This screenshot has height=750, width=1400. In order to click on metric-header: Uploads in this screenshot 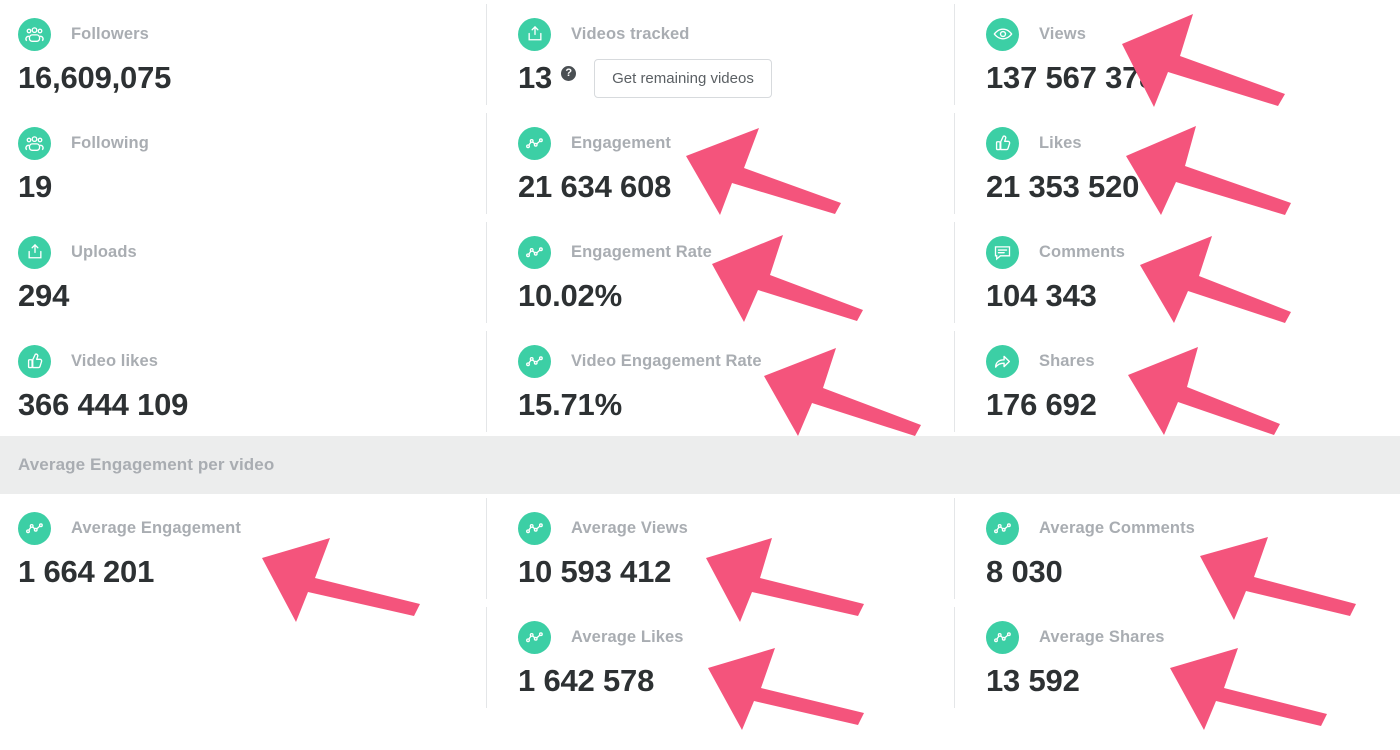, I will do `click(252, 252)`.